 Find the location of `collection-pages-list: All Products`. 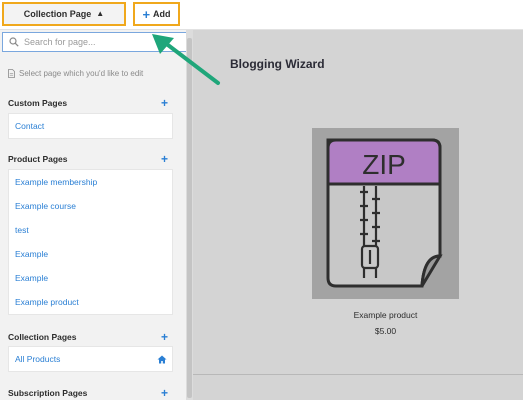

collection-pages-list: All Products is located at coordinates (90, 359).